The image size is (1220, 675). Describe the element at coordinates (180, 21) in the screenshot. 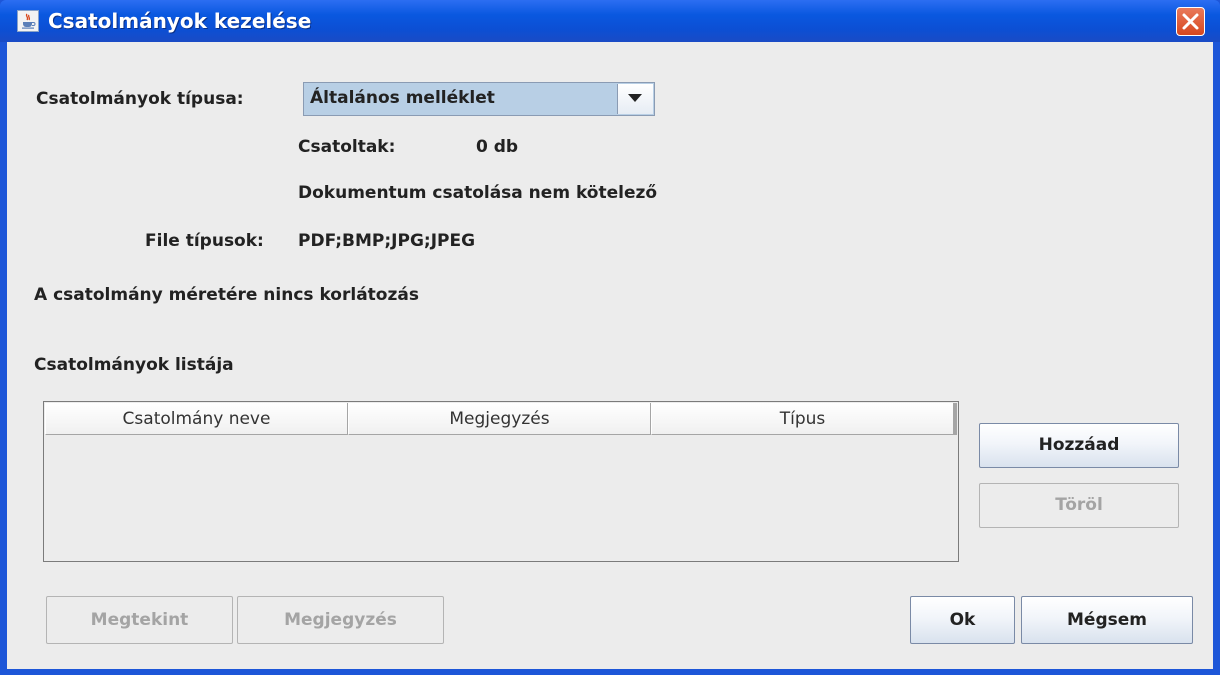

I see `window-title: Csatolmányok kezelése` at that location.